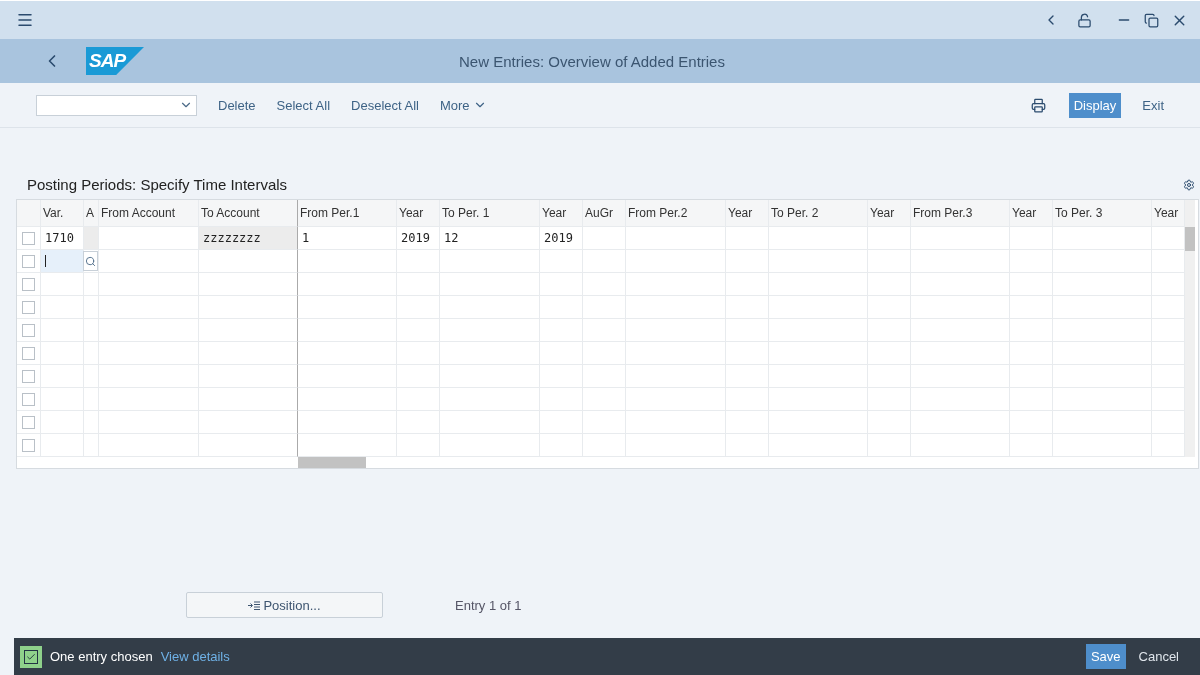 This screenshot has width=1200, height=675. I want to click on column-header: From Account, so click(149, 213).